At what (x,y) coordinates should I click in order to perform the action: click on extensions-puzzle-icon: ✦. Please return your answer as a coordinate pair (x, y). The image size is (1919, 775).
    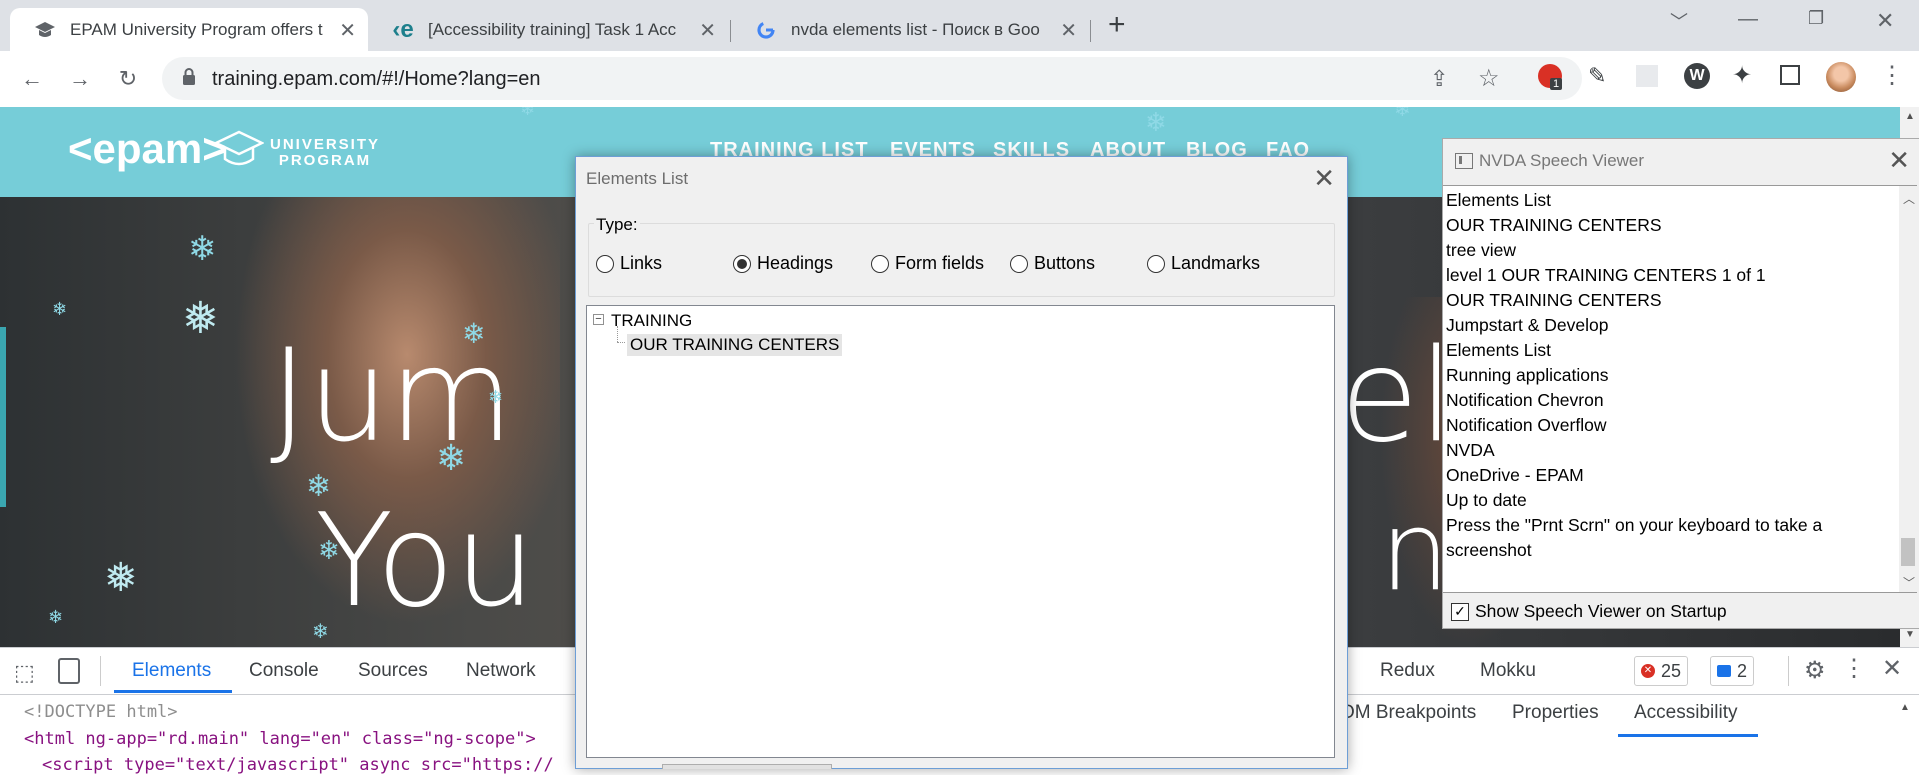
    Looking at the image, I should click on (1742, 75).